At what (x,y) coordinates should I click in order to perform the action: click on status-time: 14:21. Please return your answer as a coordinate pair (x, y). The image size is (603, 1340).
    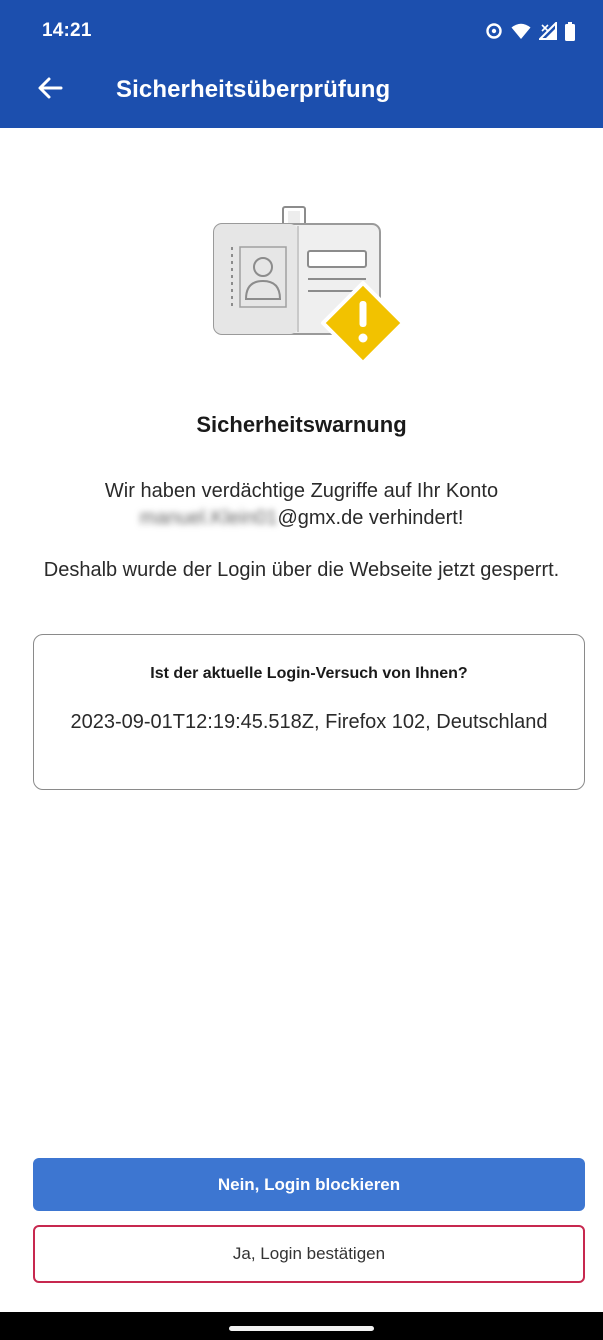
    Looking at the image, I should click on (67, 30).